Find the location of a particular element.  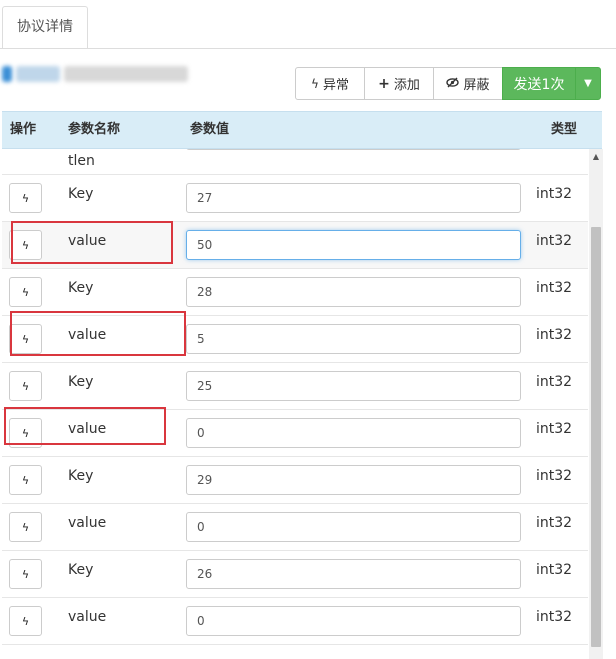

scroll-thumb is located at coordinates (596, 437).